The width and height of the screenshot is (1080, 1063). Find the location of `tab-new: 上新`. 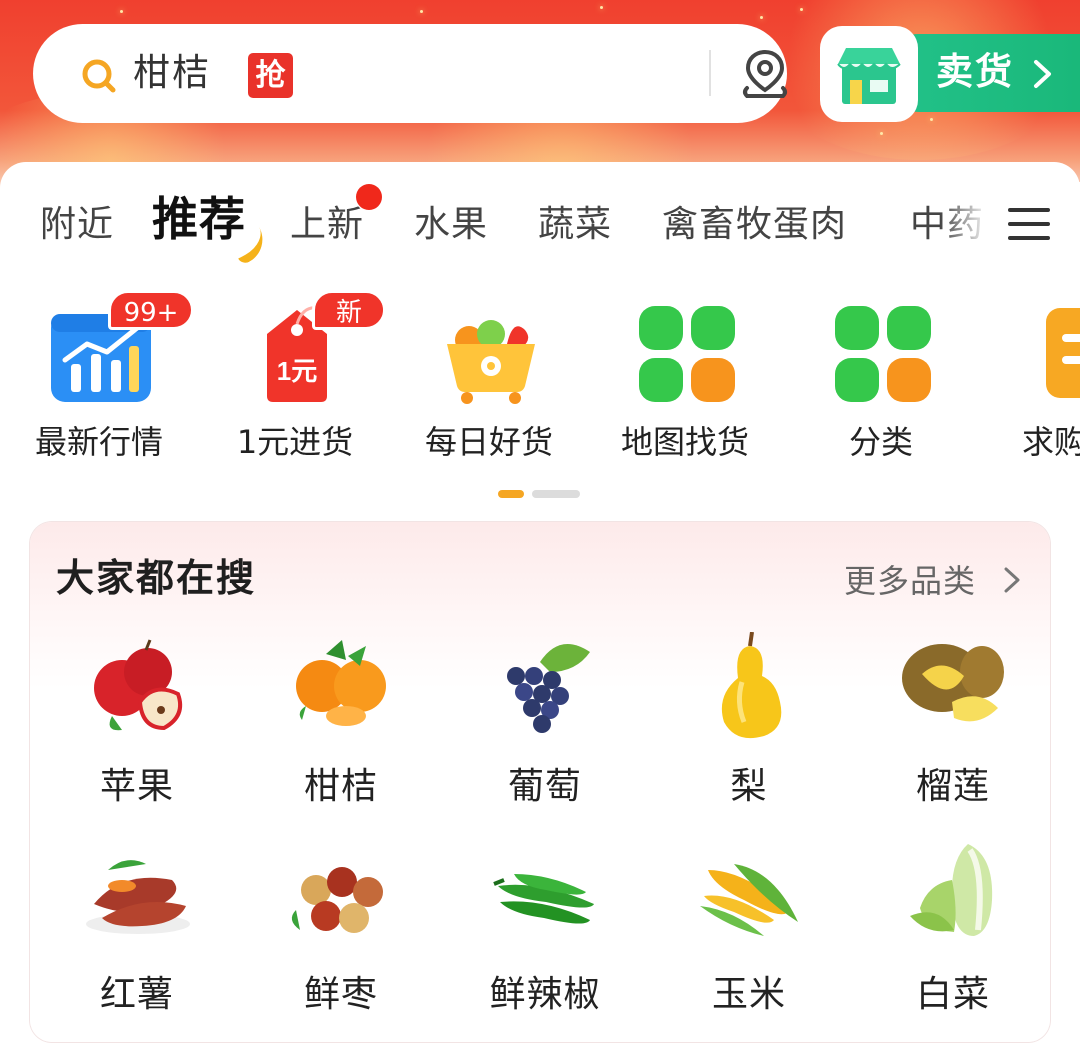

tab-new: 上新 is located at coordinates (327, 225).